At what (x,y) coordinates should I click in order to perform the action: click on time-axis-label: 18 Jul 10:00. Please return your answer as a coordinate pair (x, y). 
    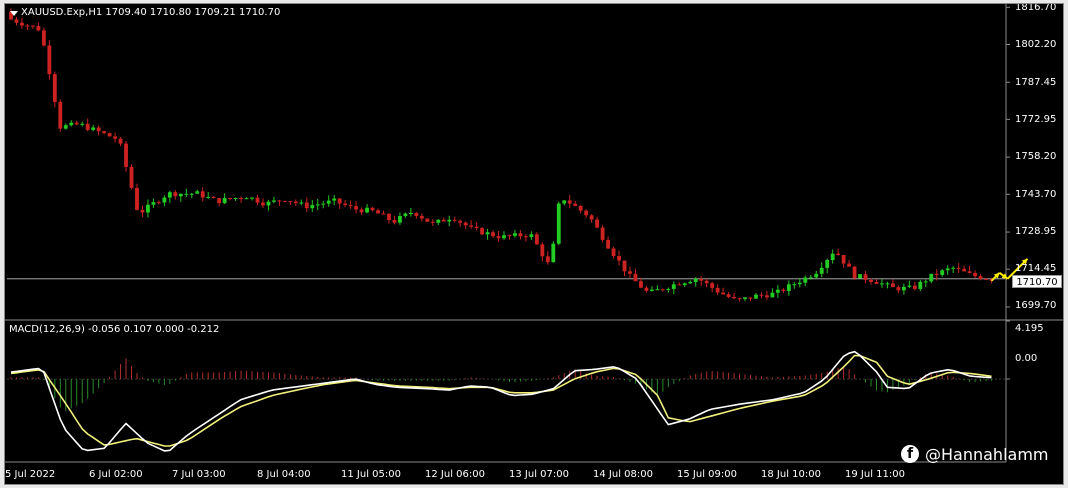
    Looking at the image, I should click on (791, 474).